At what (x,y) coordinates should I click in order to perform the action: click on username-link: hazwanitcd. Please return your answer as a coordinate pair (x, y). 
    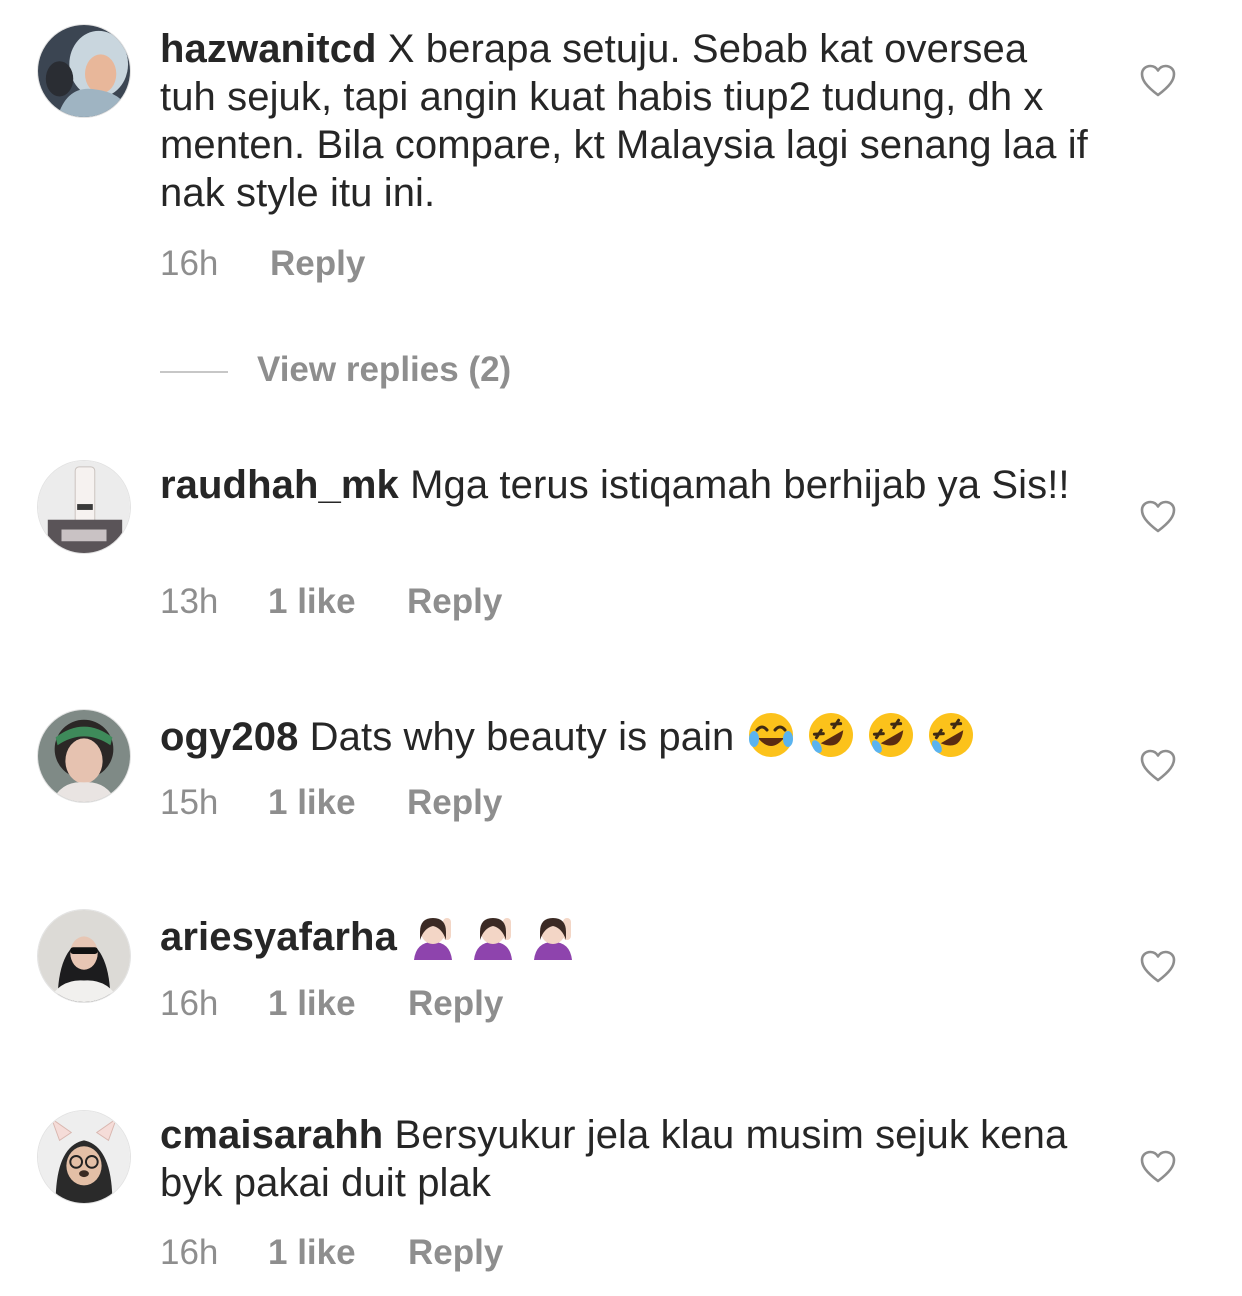
    Looking at the image, I should click on (268, 49).